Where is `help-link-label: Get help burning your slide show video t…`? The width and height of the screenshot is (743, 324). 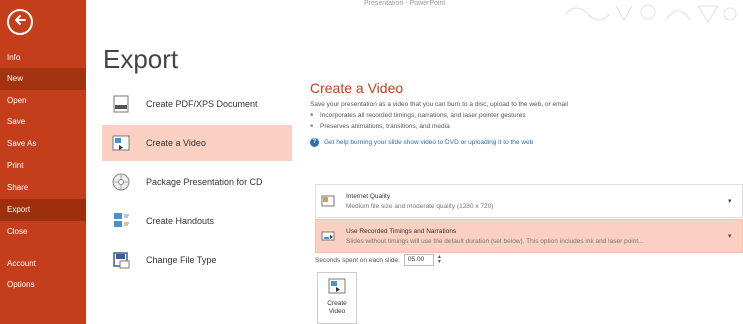
help-link-label: Get help burning your slide show video t… is located at coordinates (429, 142).